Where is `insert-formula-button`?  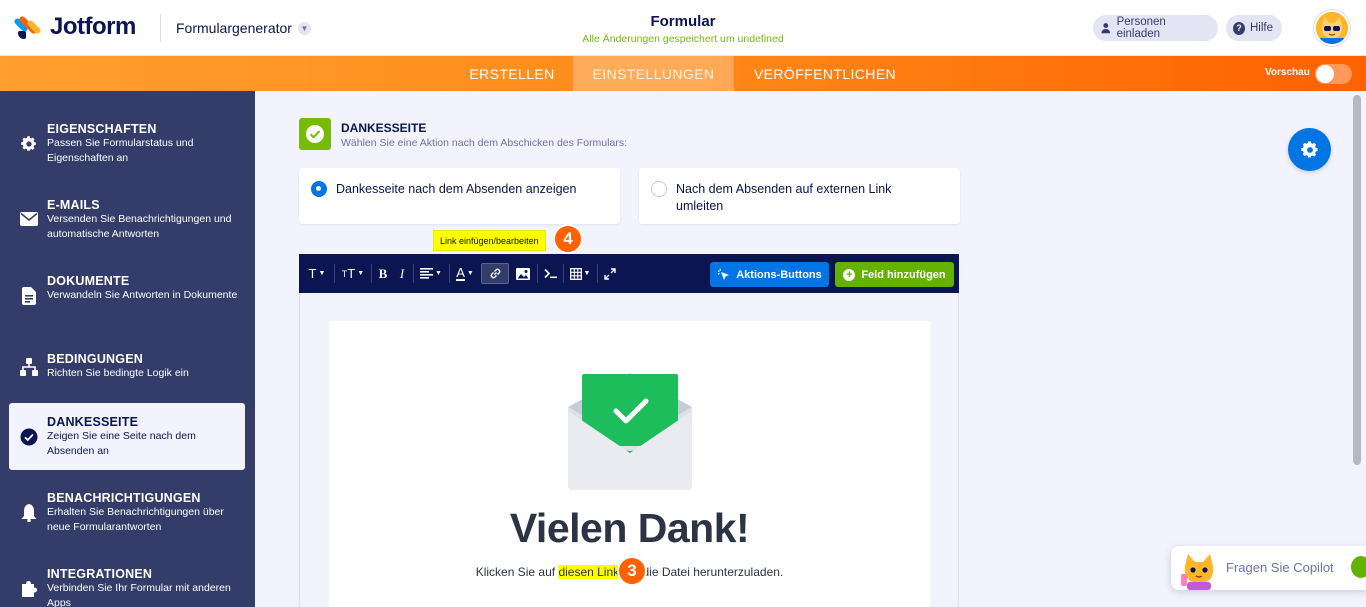
insert-formula-button is located at coordinates (550, 273).